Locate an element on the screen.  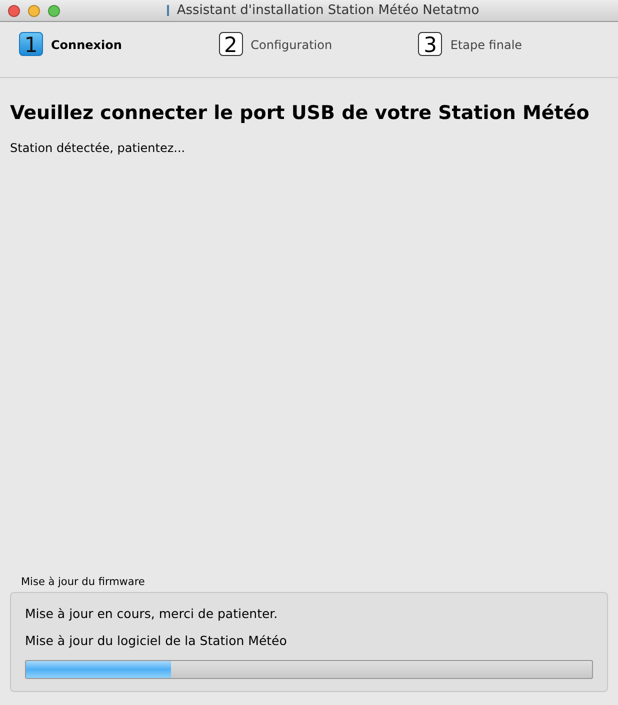
step-label: Connexion is located at coordinates (86, 45).